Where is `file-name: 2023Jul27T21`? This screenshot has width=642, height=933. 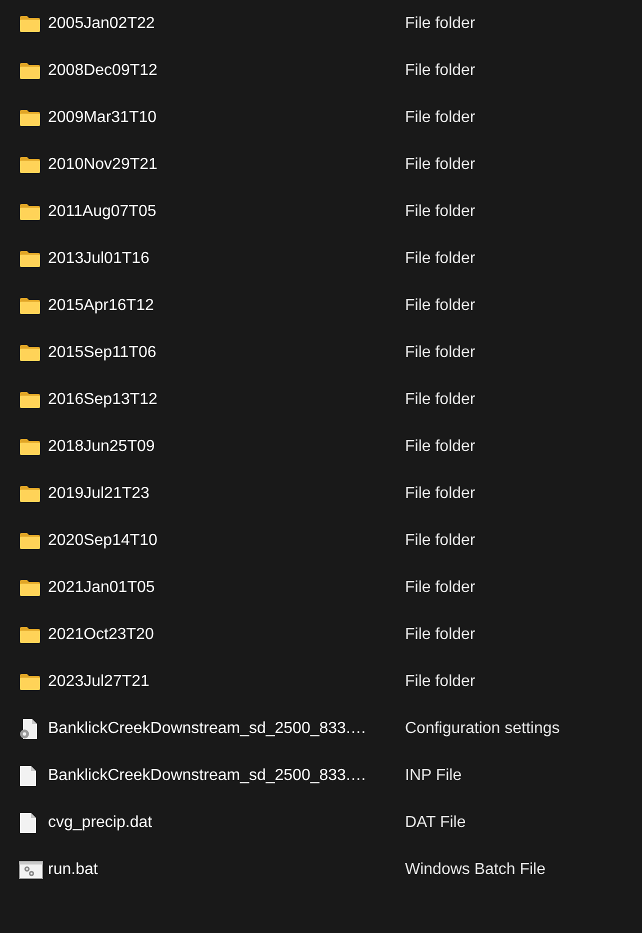 file-name: 2023Jul27T21 is located at coordinates (99, 681).